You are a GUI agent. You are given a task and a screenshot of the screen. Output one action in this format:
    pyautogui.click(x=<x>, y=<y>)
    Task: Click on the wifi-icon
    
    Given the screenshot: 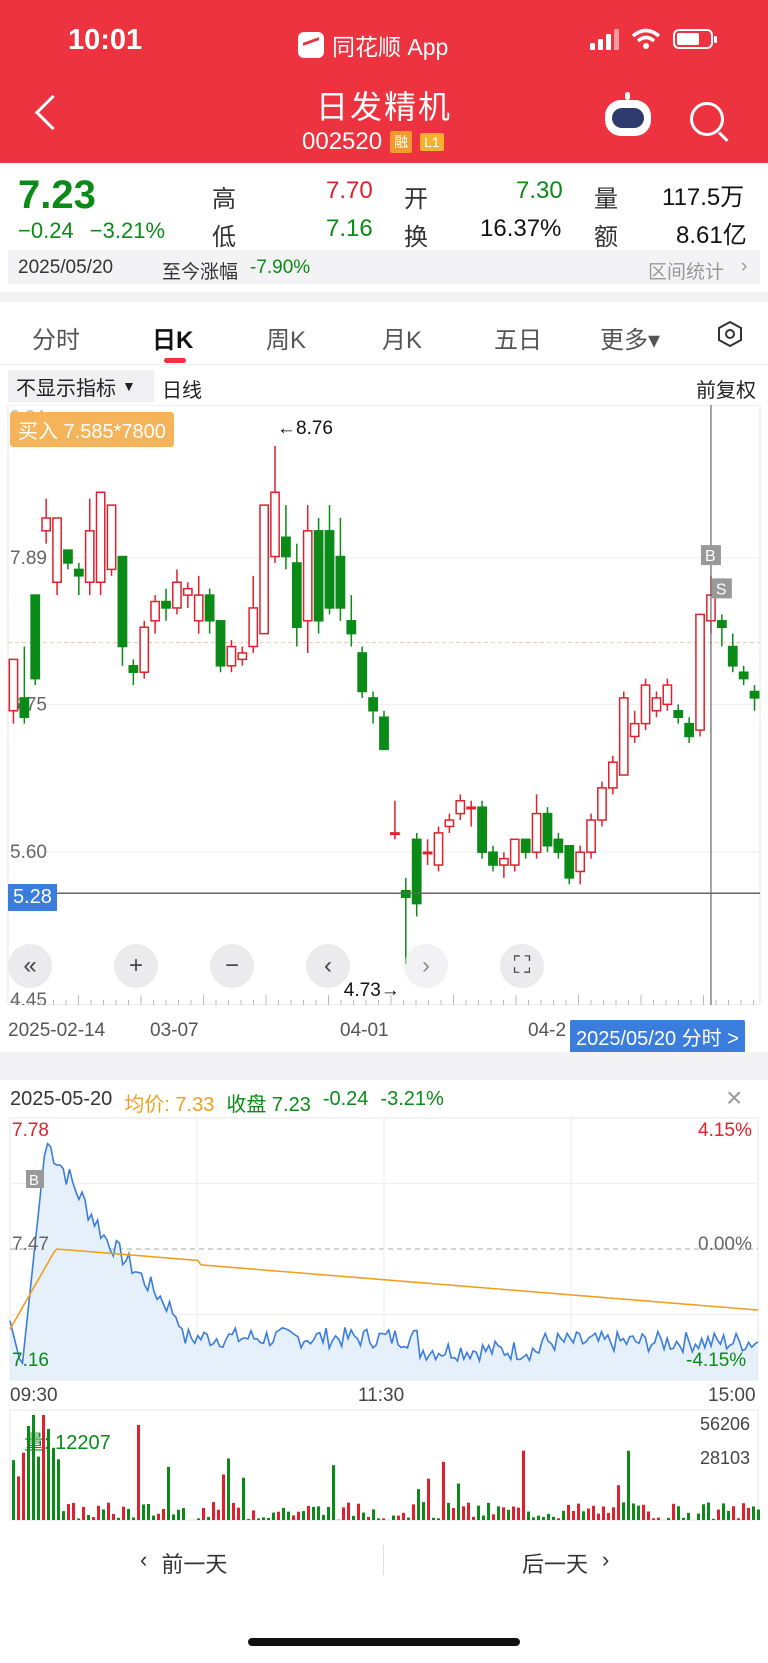 What is the action you would take?
    pyautogui.click(x=646, y=38)
    